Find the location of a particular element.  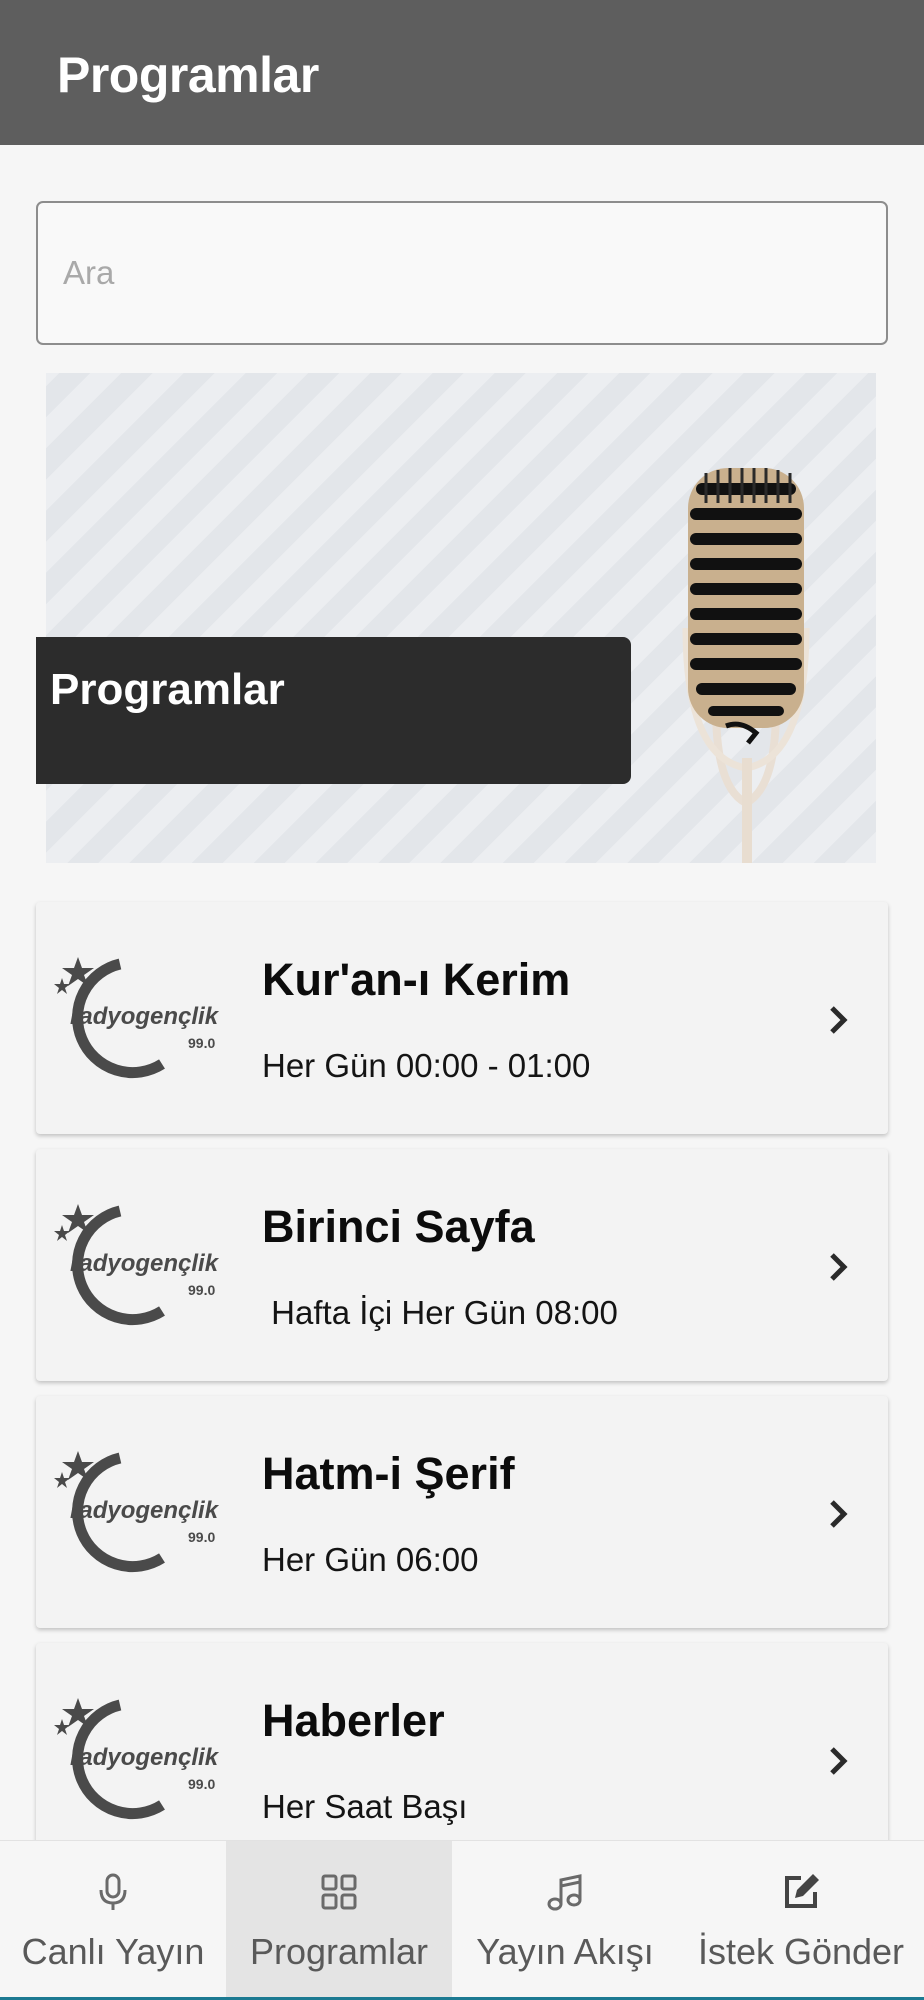

search-input is located at coordinates (462, 273).